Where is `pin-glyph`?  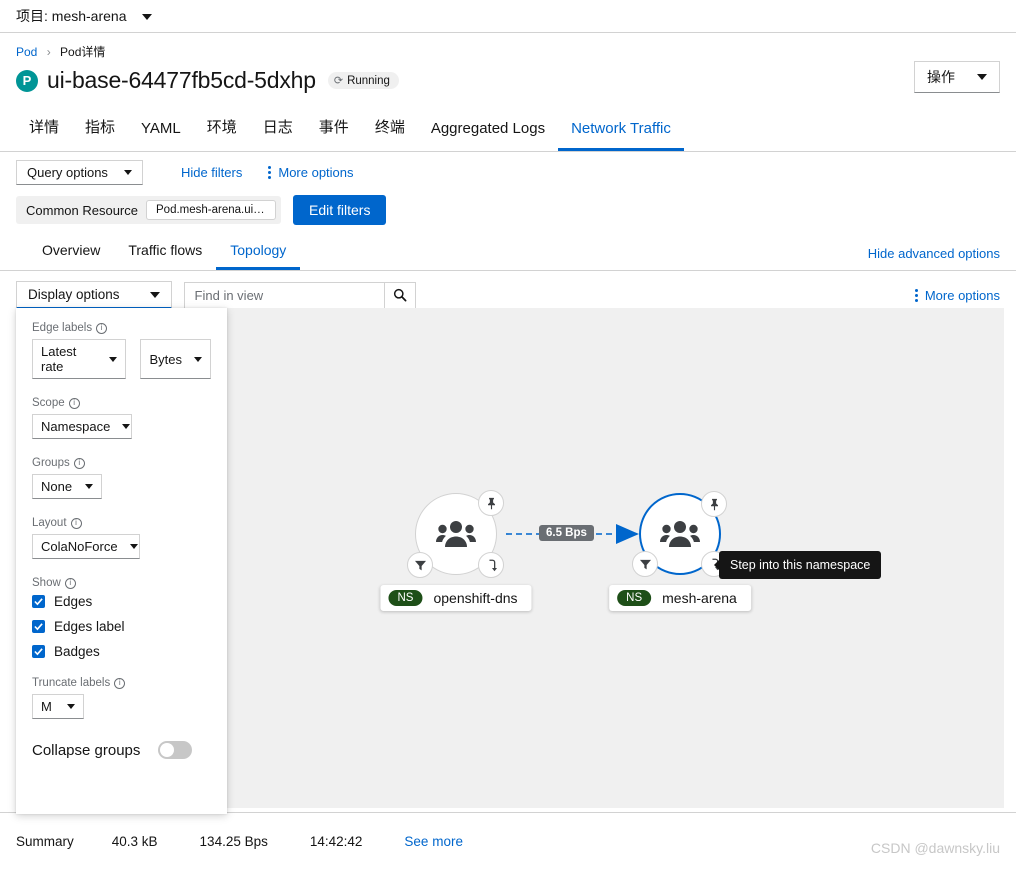
pin-glyph is located at coordinates (714, 504).